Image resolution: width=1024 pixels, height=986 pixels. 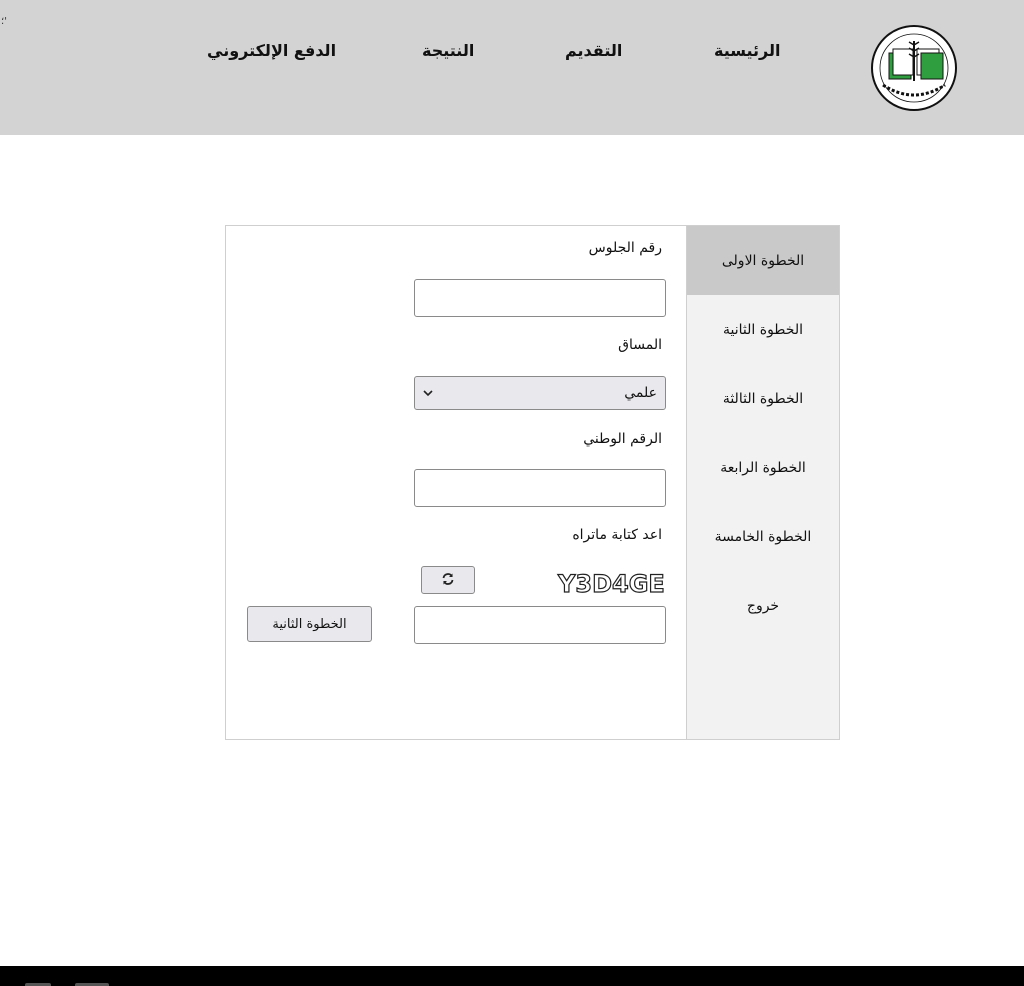 I want to click on corner-mark: ؛', so click(x=4, y=21).